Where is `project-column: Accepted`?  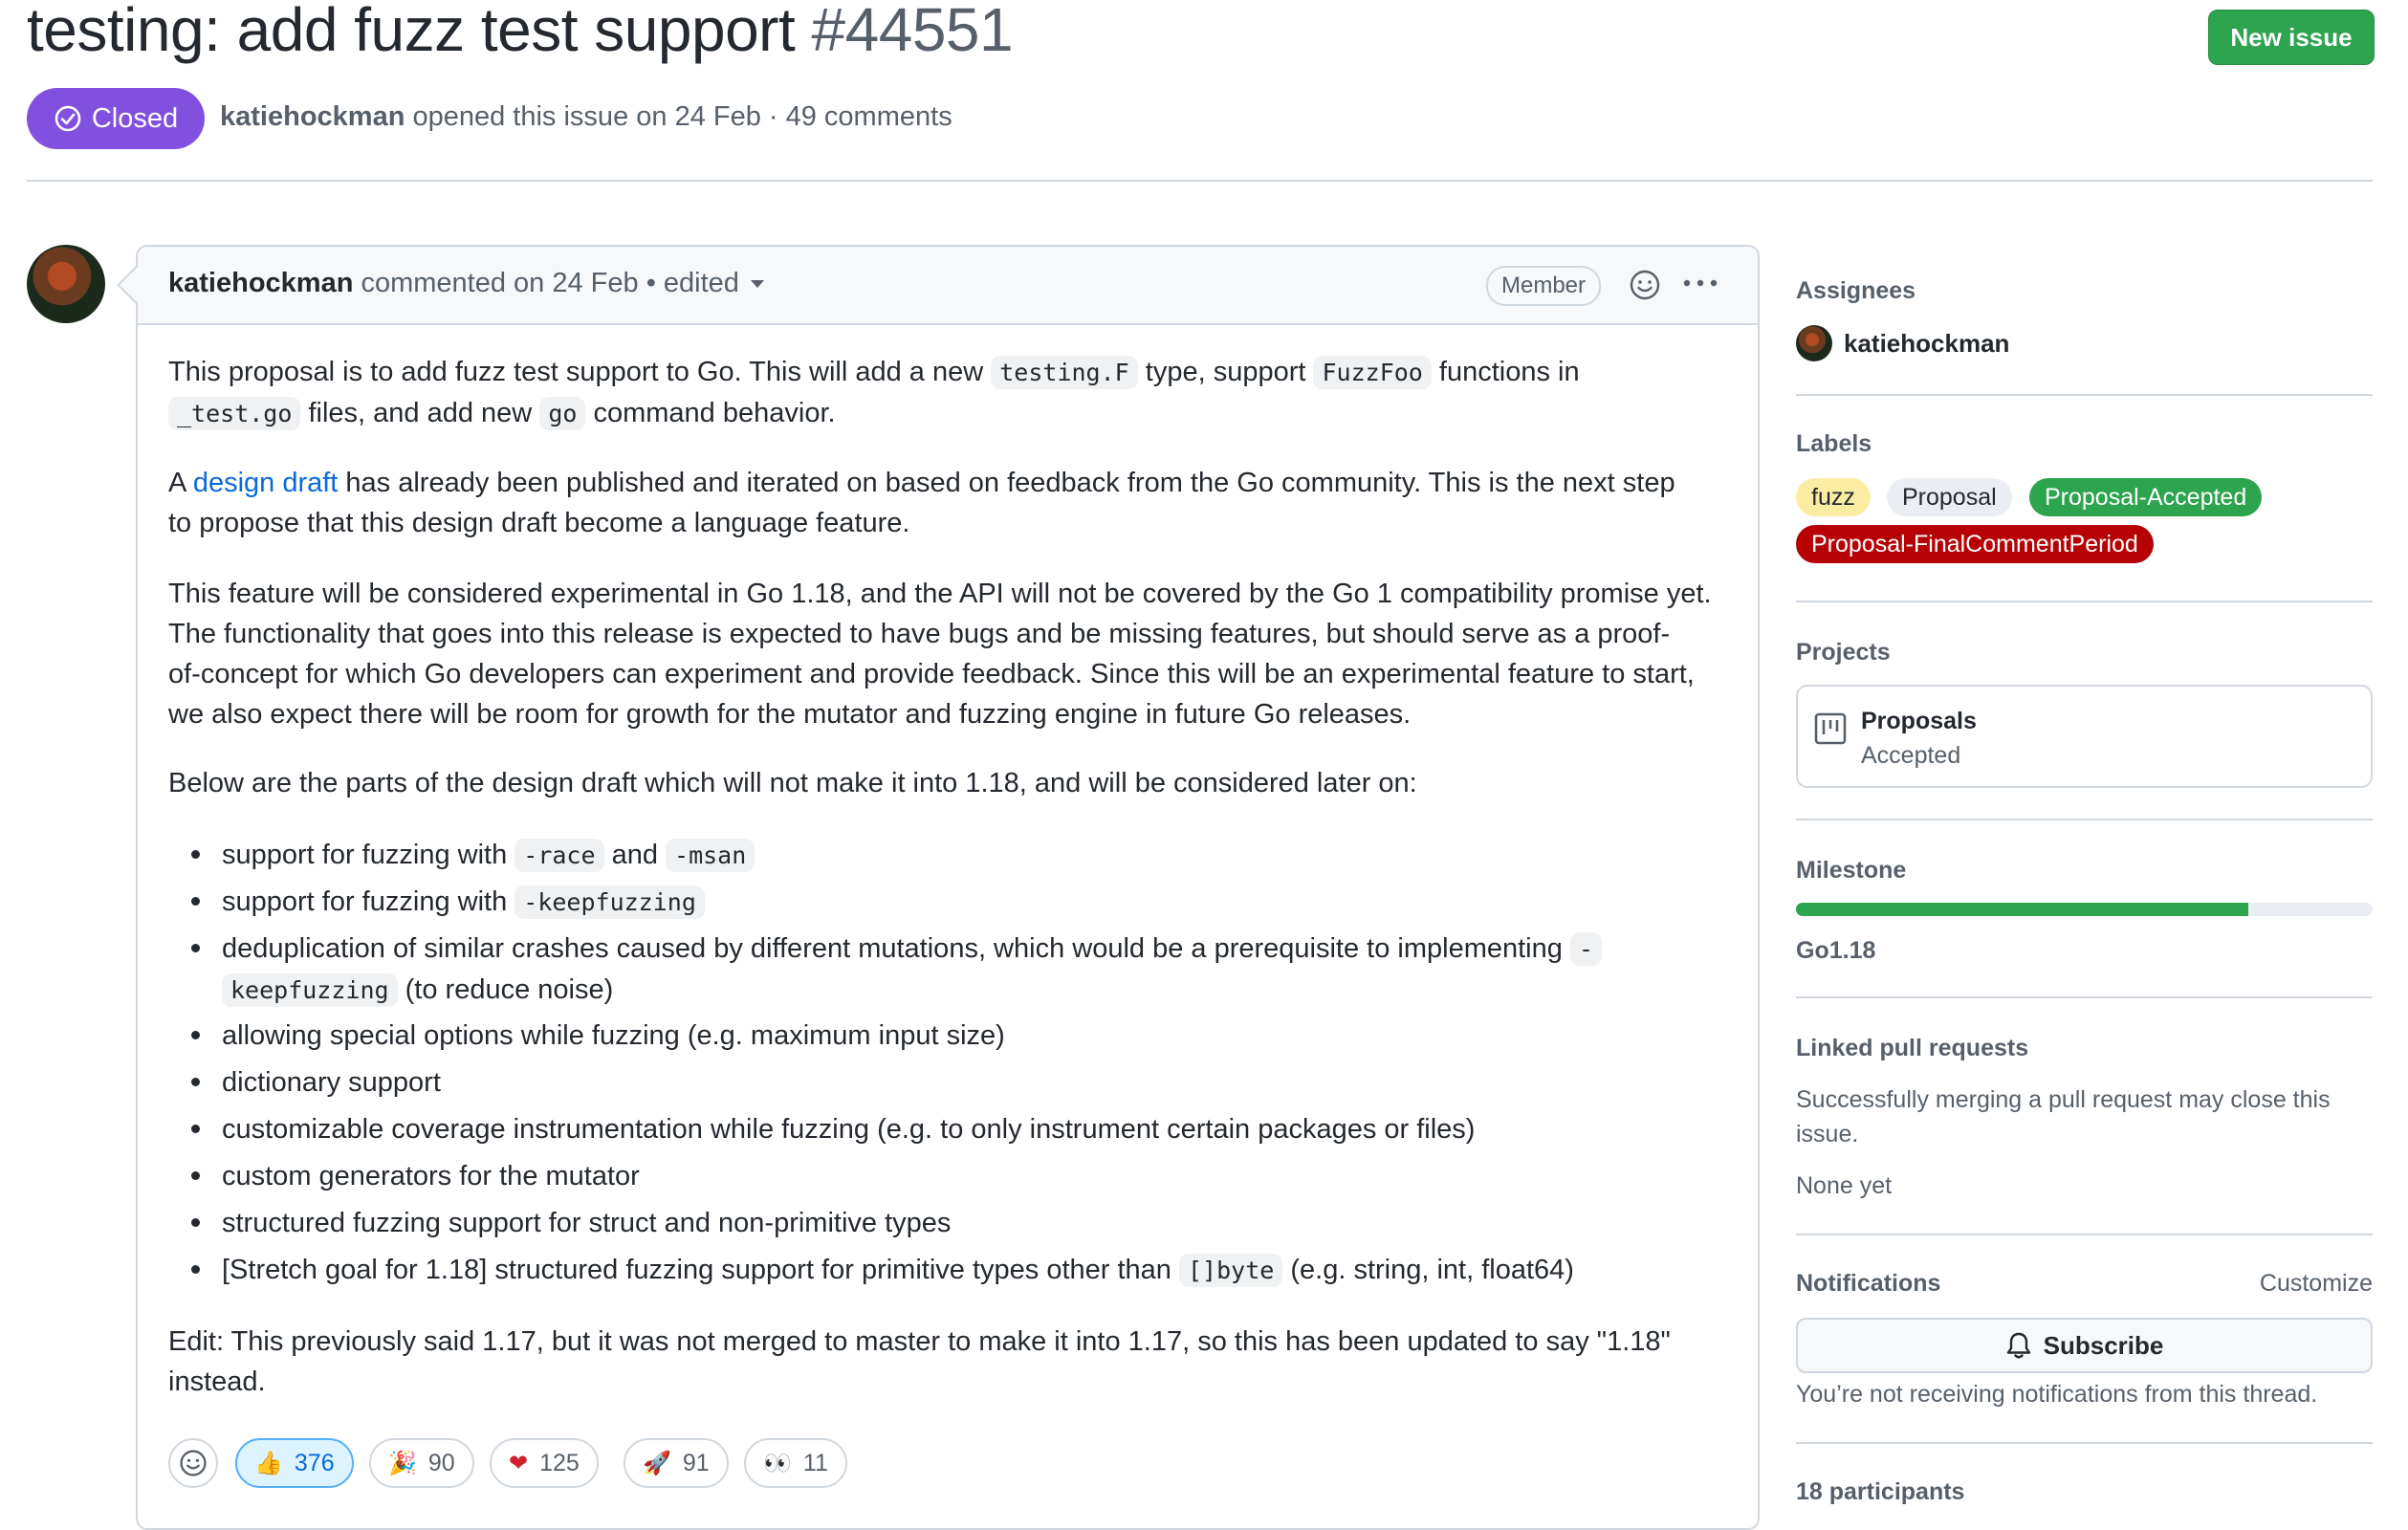 project-column: Accepted is located at coordinates (1911, 756).